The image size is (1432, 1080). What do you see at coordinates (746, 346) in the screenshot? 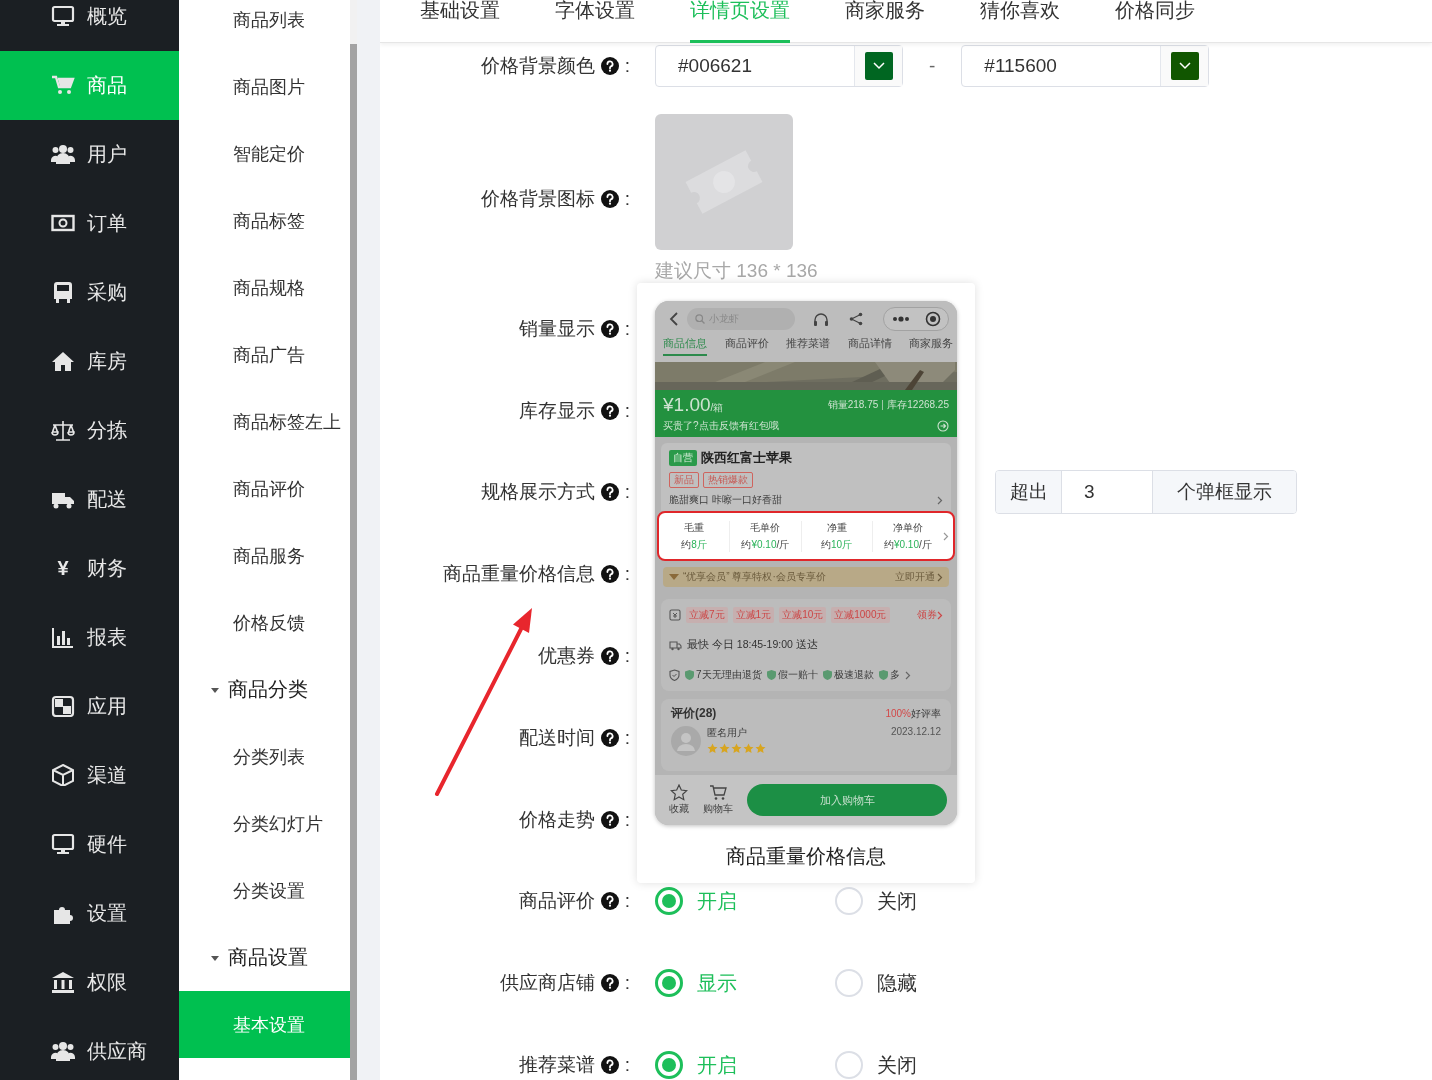
I see `tab: 商品评价` at bounding box center [746, 346].